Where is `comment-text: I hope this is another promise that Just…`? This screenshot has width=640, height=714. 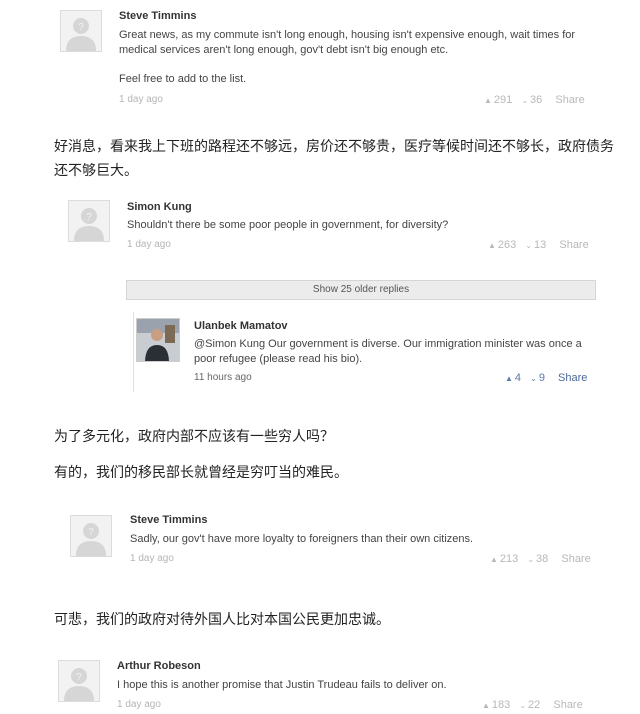
comment-text: I hope this is another promise that Just… is located at coordinates (282, 685).